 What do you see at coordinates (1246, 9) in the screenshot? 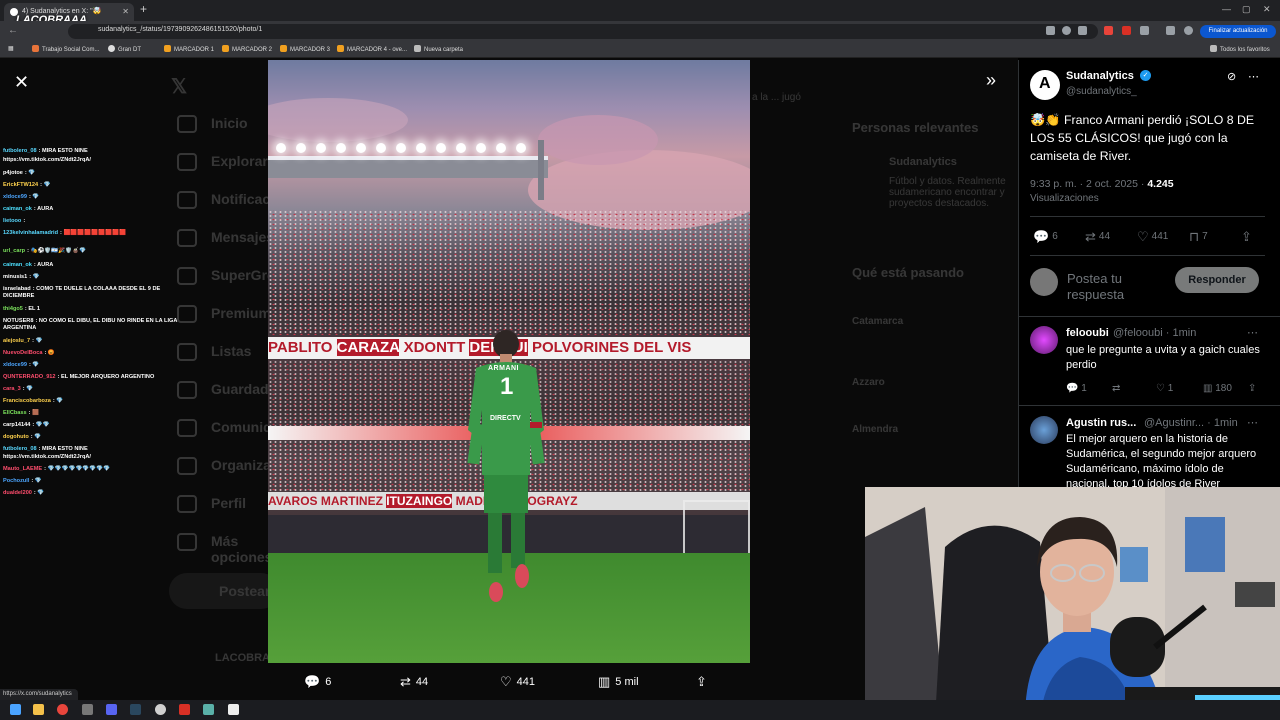
I see `maximize-icon: ▢` at bounding box center [1246, 9].